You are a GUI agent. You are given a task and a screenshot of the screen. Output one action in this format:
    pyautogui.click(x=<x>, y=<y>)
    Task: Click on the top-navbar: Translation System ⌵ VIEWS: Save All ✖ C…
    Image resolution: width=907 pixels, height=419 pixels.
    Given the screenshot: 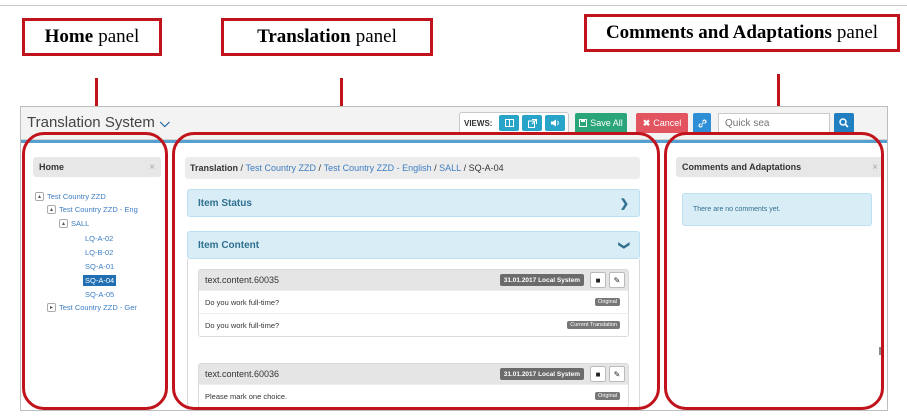 What is the action you would take?
    pyautogui.click(x=454, y=123)
    